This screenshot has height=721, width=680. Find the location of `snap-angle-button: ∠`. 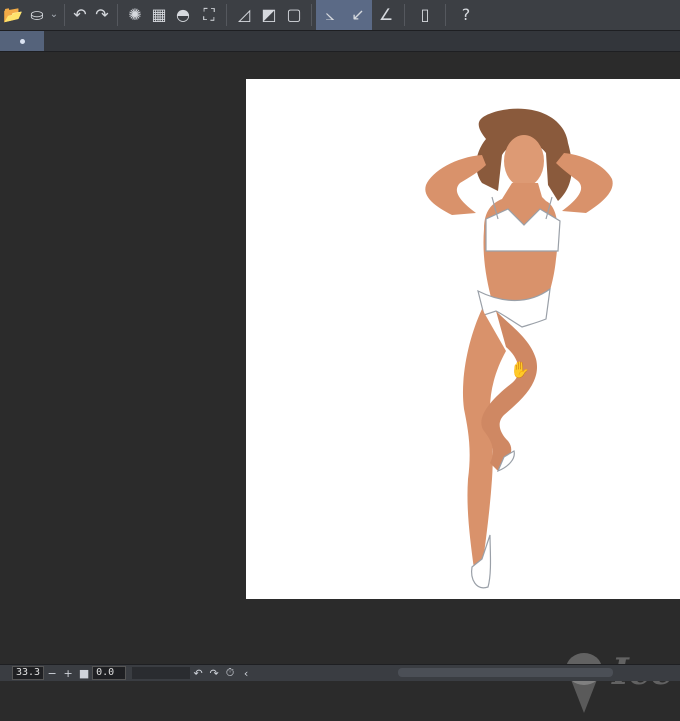

snap-angle-button: ∠ is located at coordinates (386, 15).